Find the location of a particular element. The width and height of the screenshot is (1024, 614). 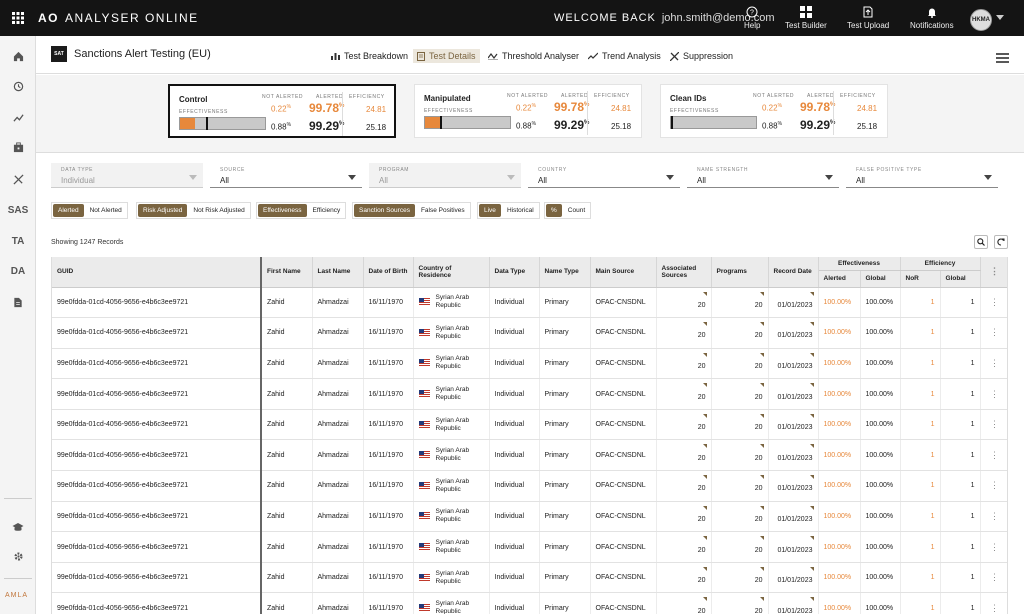

sidebar-item-ta: TA is located at coordinates (18, 241).